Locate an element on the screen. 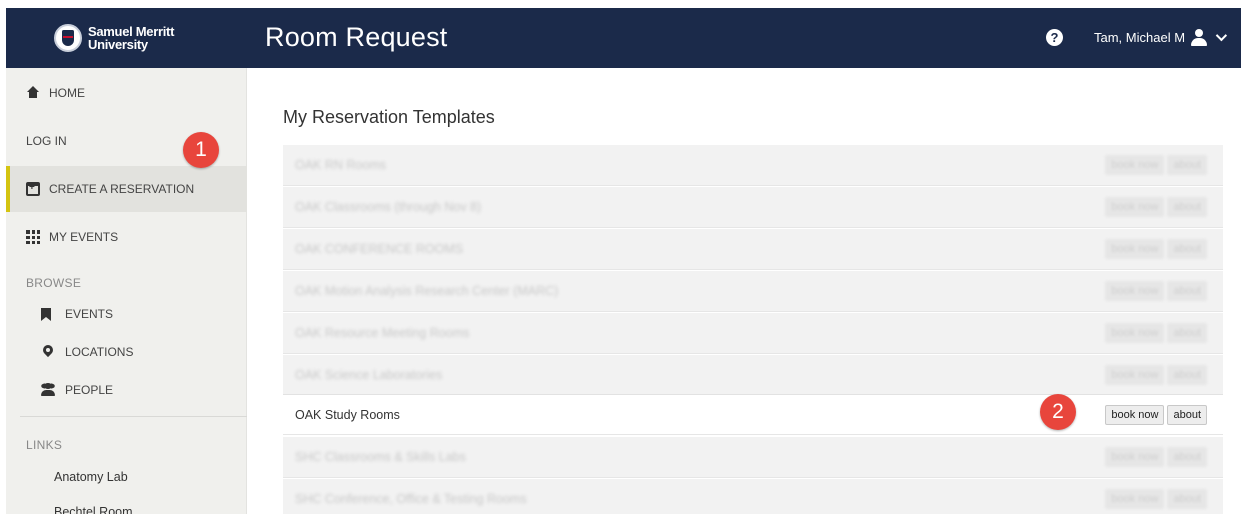 Image resolution: width=1257 pixels, height=514 pixels. user-menu: Tam, Michael M is located at coordinates (1161, 37).